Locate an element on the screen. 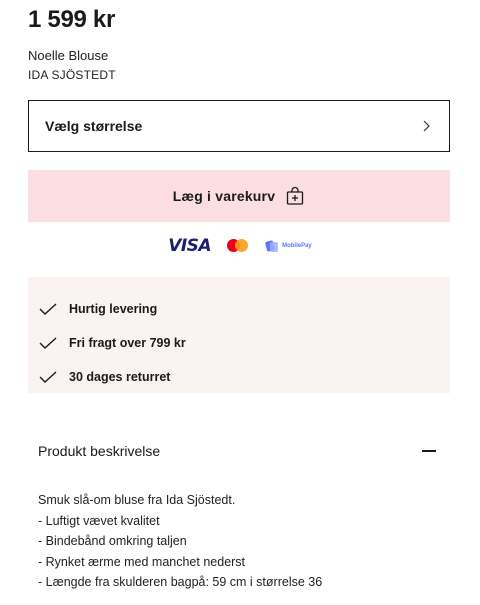  minus-icon is located at coordinates (429, 451).